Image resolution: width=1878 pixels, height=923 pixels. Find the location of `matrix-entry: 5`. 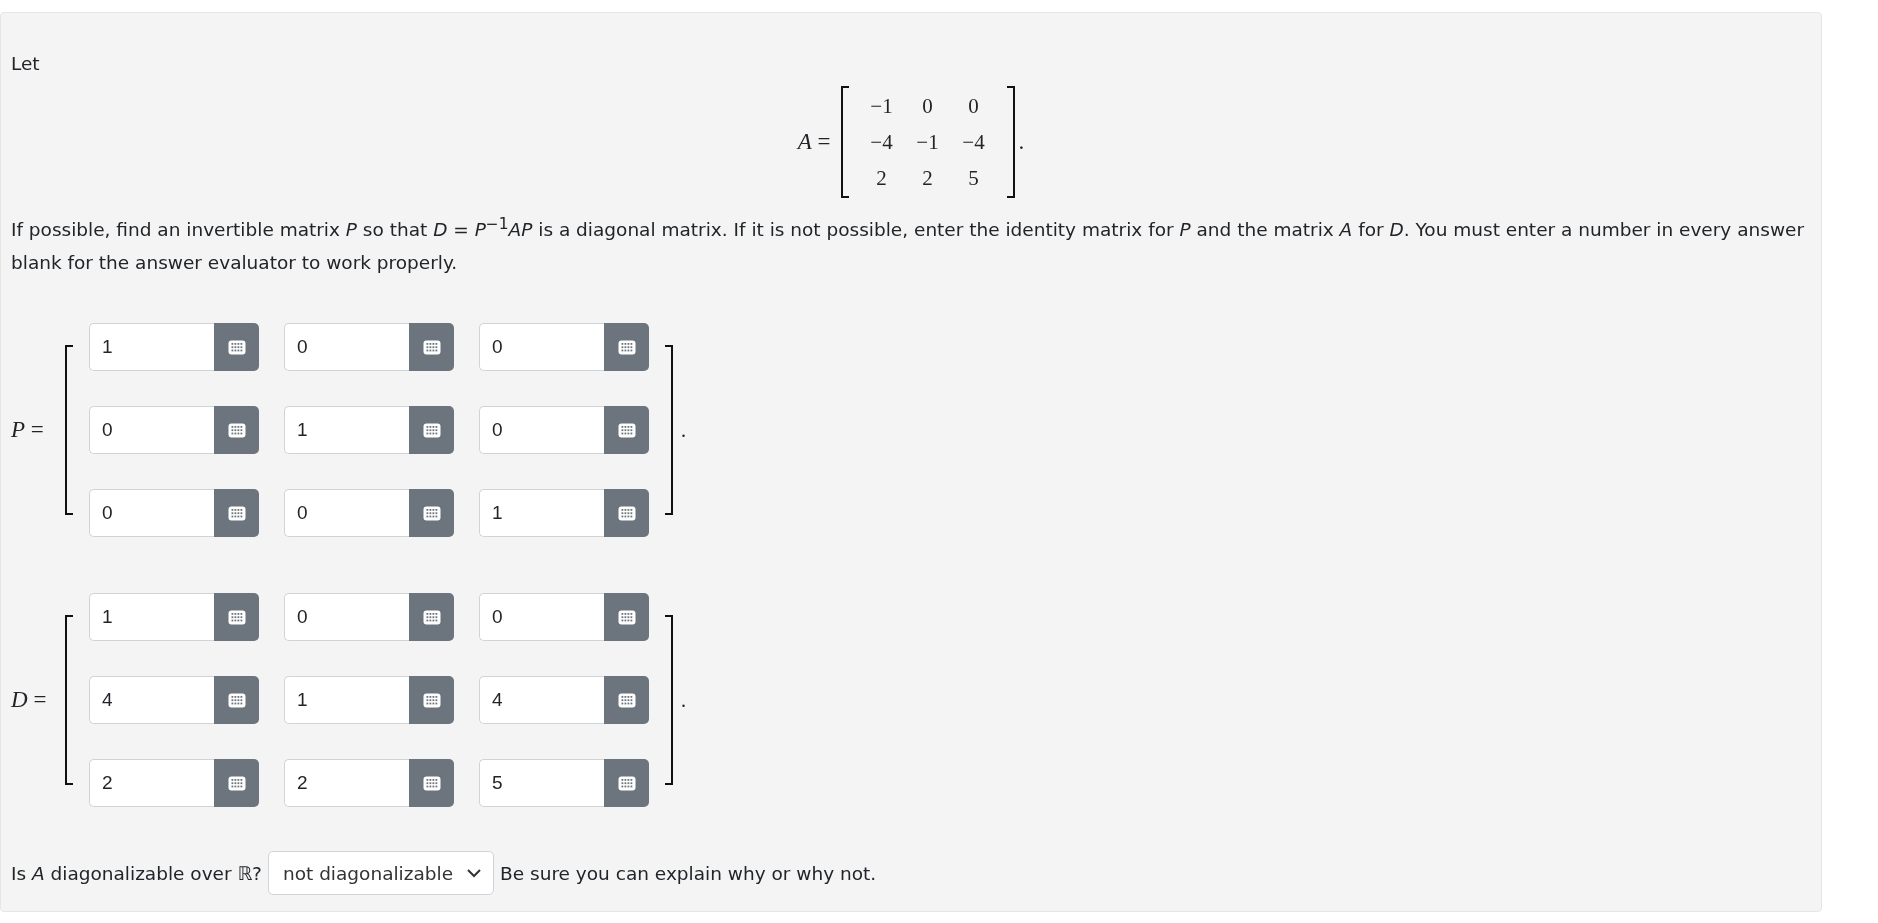

matrix-entry: 5 is located at coordinates (973, 178).